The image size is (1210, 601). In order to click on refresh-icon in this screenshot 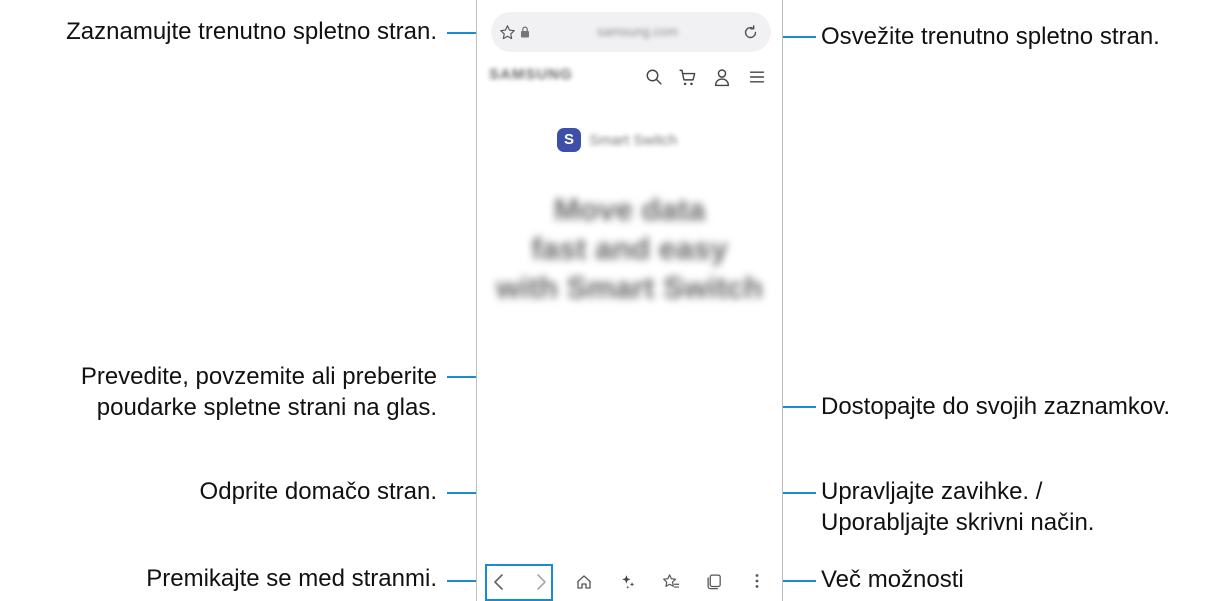, I will do `click(750, 32)`.